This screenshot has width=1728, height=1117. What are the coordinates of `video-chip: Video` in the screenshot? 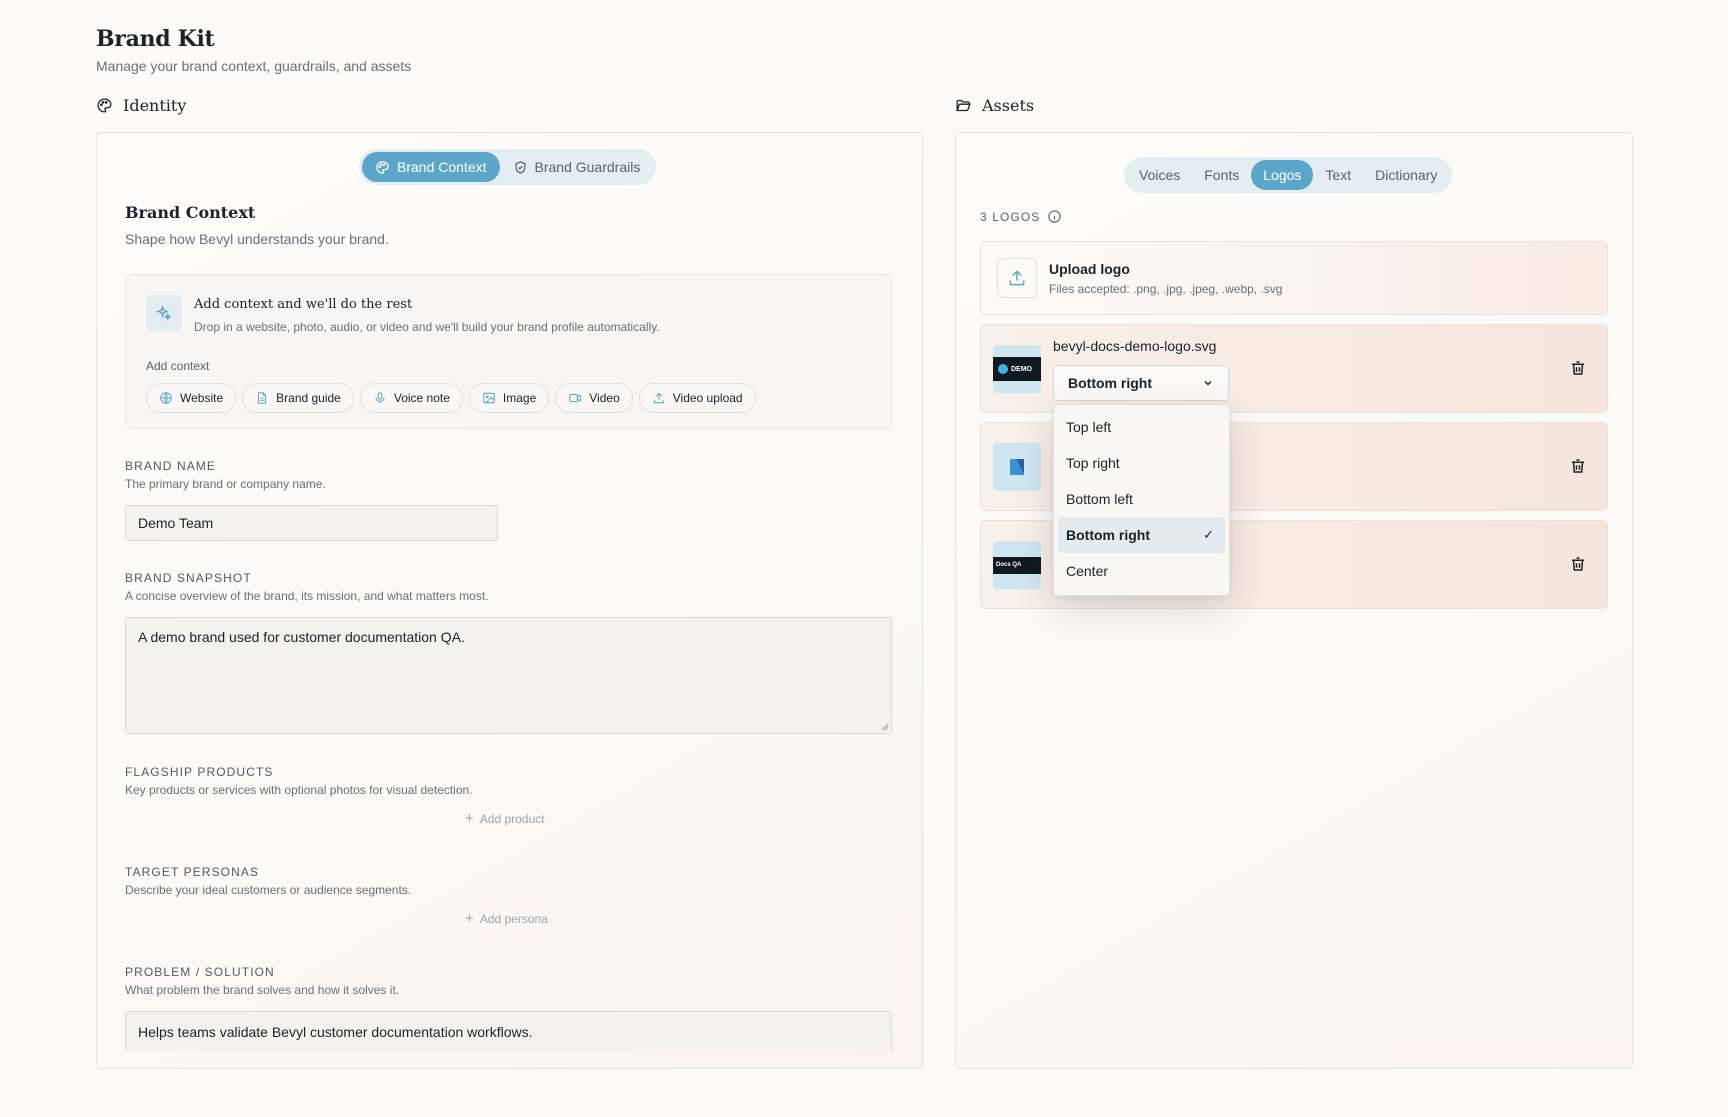 It's located at (594, 398).